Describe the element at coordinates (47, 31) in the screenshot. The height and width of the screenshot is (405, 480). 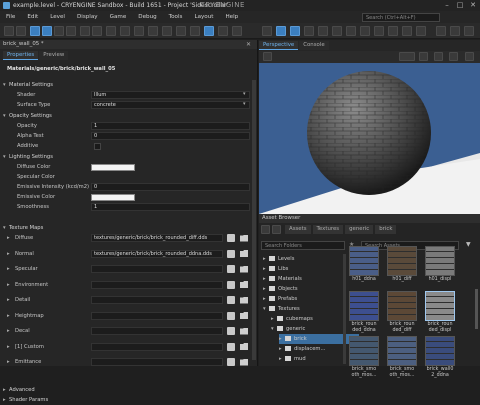
I see `move-icon` at that location.